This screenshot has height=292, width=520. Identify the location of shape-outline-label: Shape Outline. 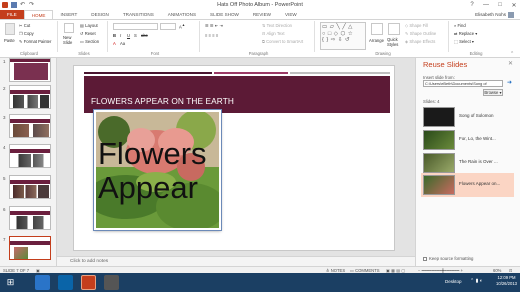
(423, 33).